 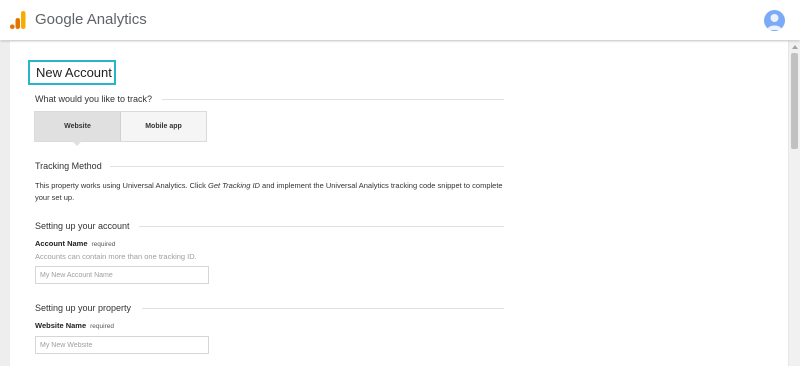 I want to click on page-title-highlight: New Account, so click(x=72, y=72).